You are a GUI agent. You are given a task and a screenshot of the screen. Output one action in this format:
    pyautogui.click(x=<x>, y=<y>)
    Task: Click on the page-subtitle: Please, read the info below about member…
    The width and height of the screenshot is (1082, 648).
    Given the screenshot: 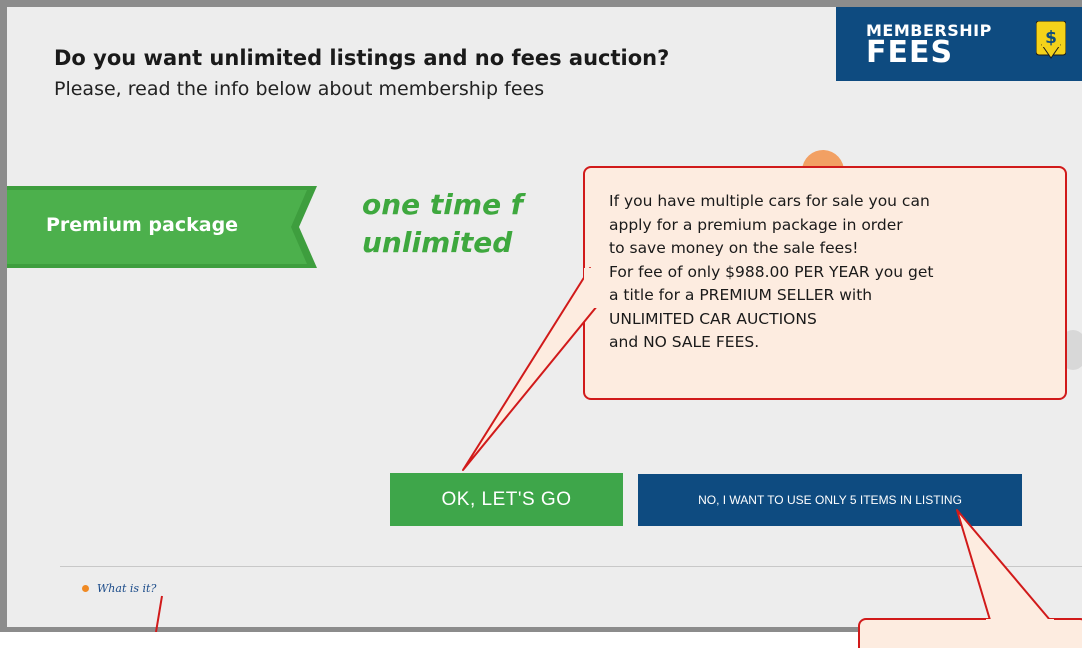 What is the action you would take?
    pyautogui.click(x=299, y=89)
    